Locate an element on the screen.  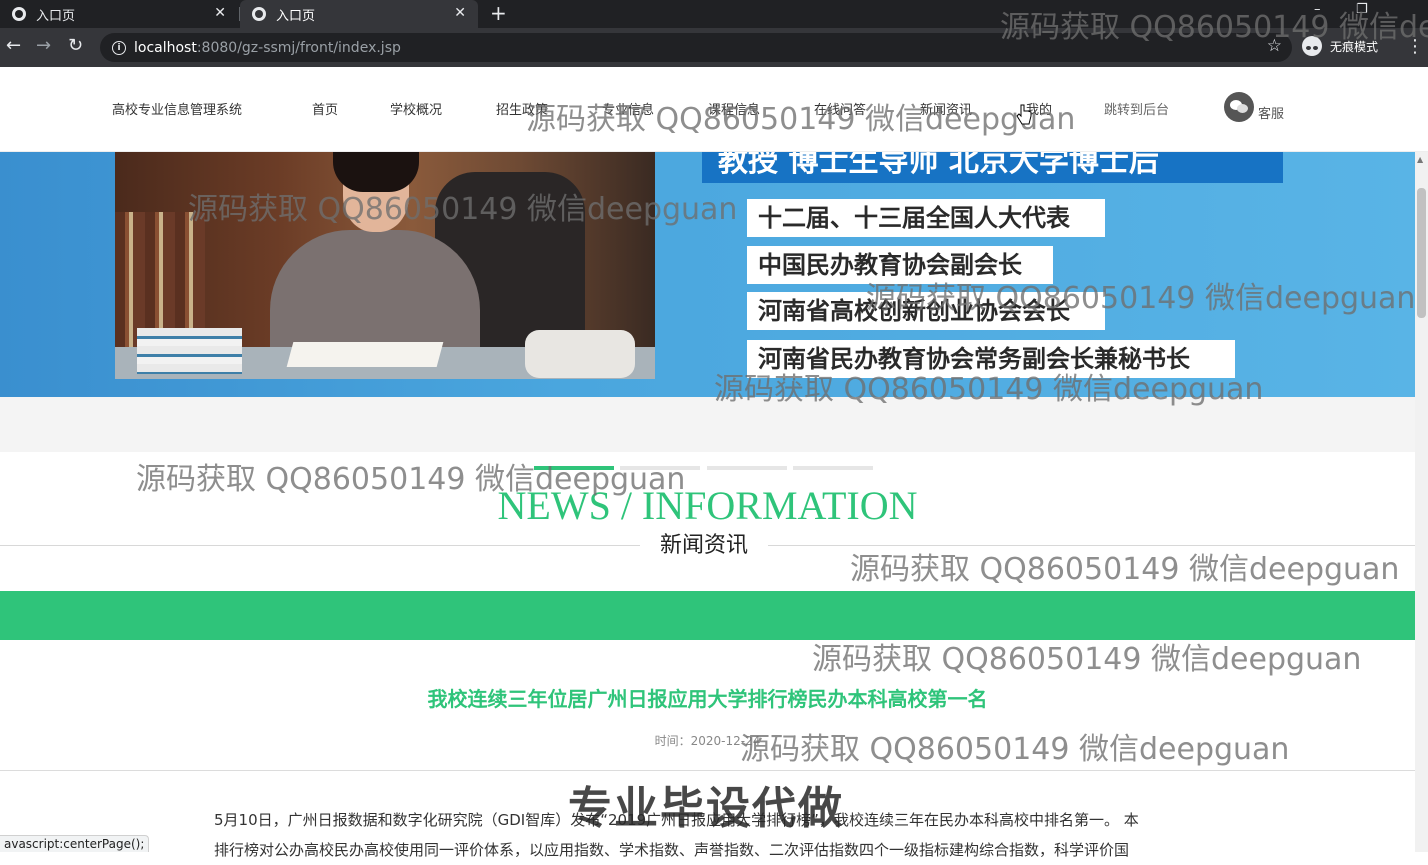
customer-service: 客服 is located at coordinates (1254, 107).